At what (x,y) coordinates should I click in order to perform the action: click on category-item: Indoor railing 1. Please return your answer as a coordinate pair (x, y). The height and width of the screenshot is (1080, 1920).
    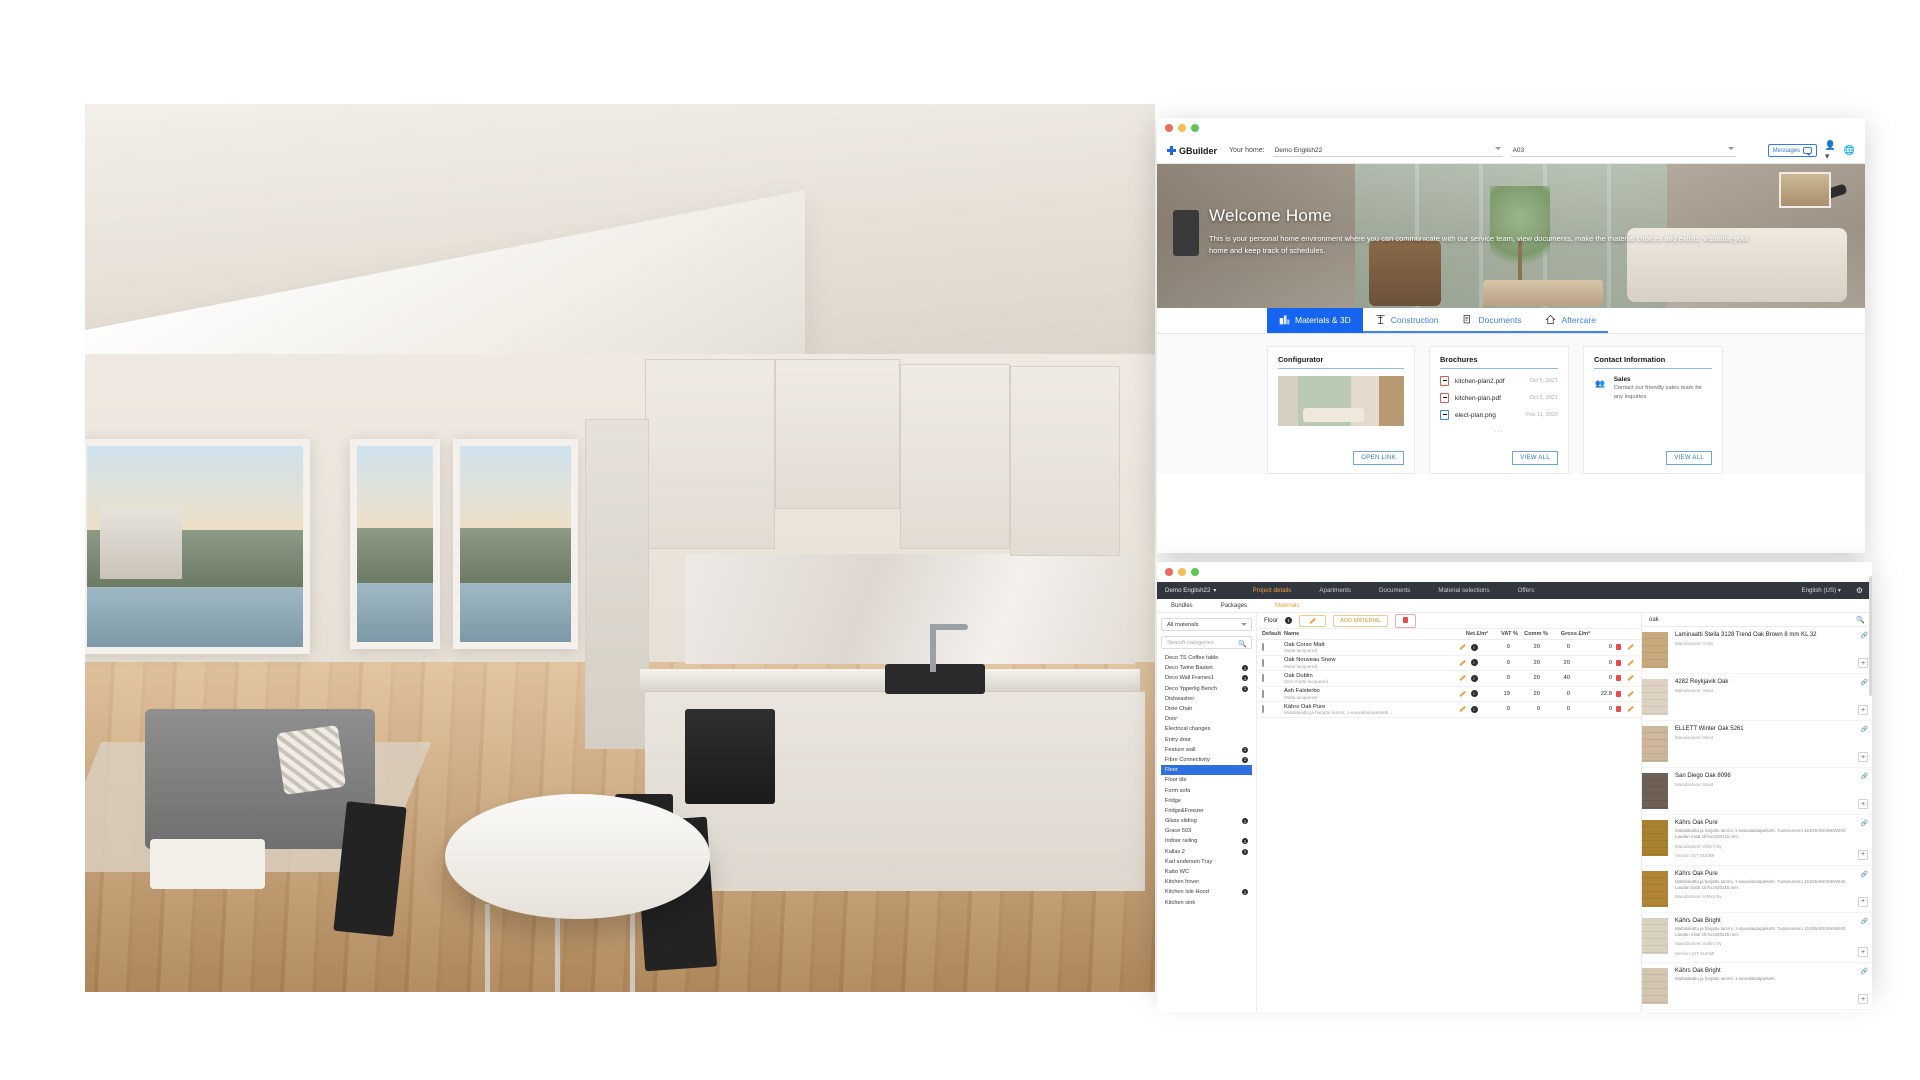
    Looking at the image, I should click on (1206, 841).